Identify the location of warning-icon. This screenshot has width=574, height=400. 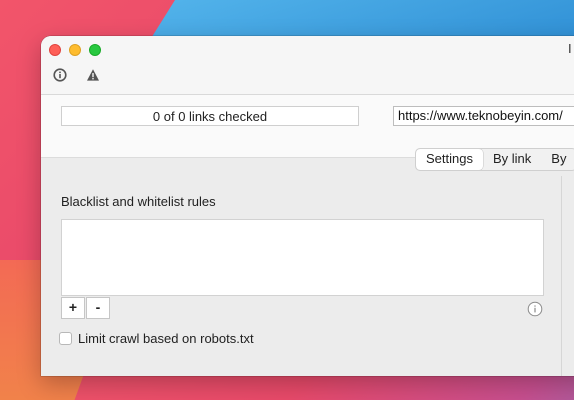
(93, 75).